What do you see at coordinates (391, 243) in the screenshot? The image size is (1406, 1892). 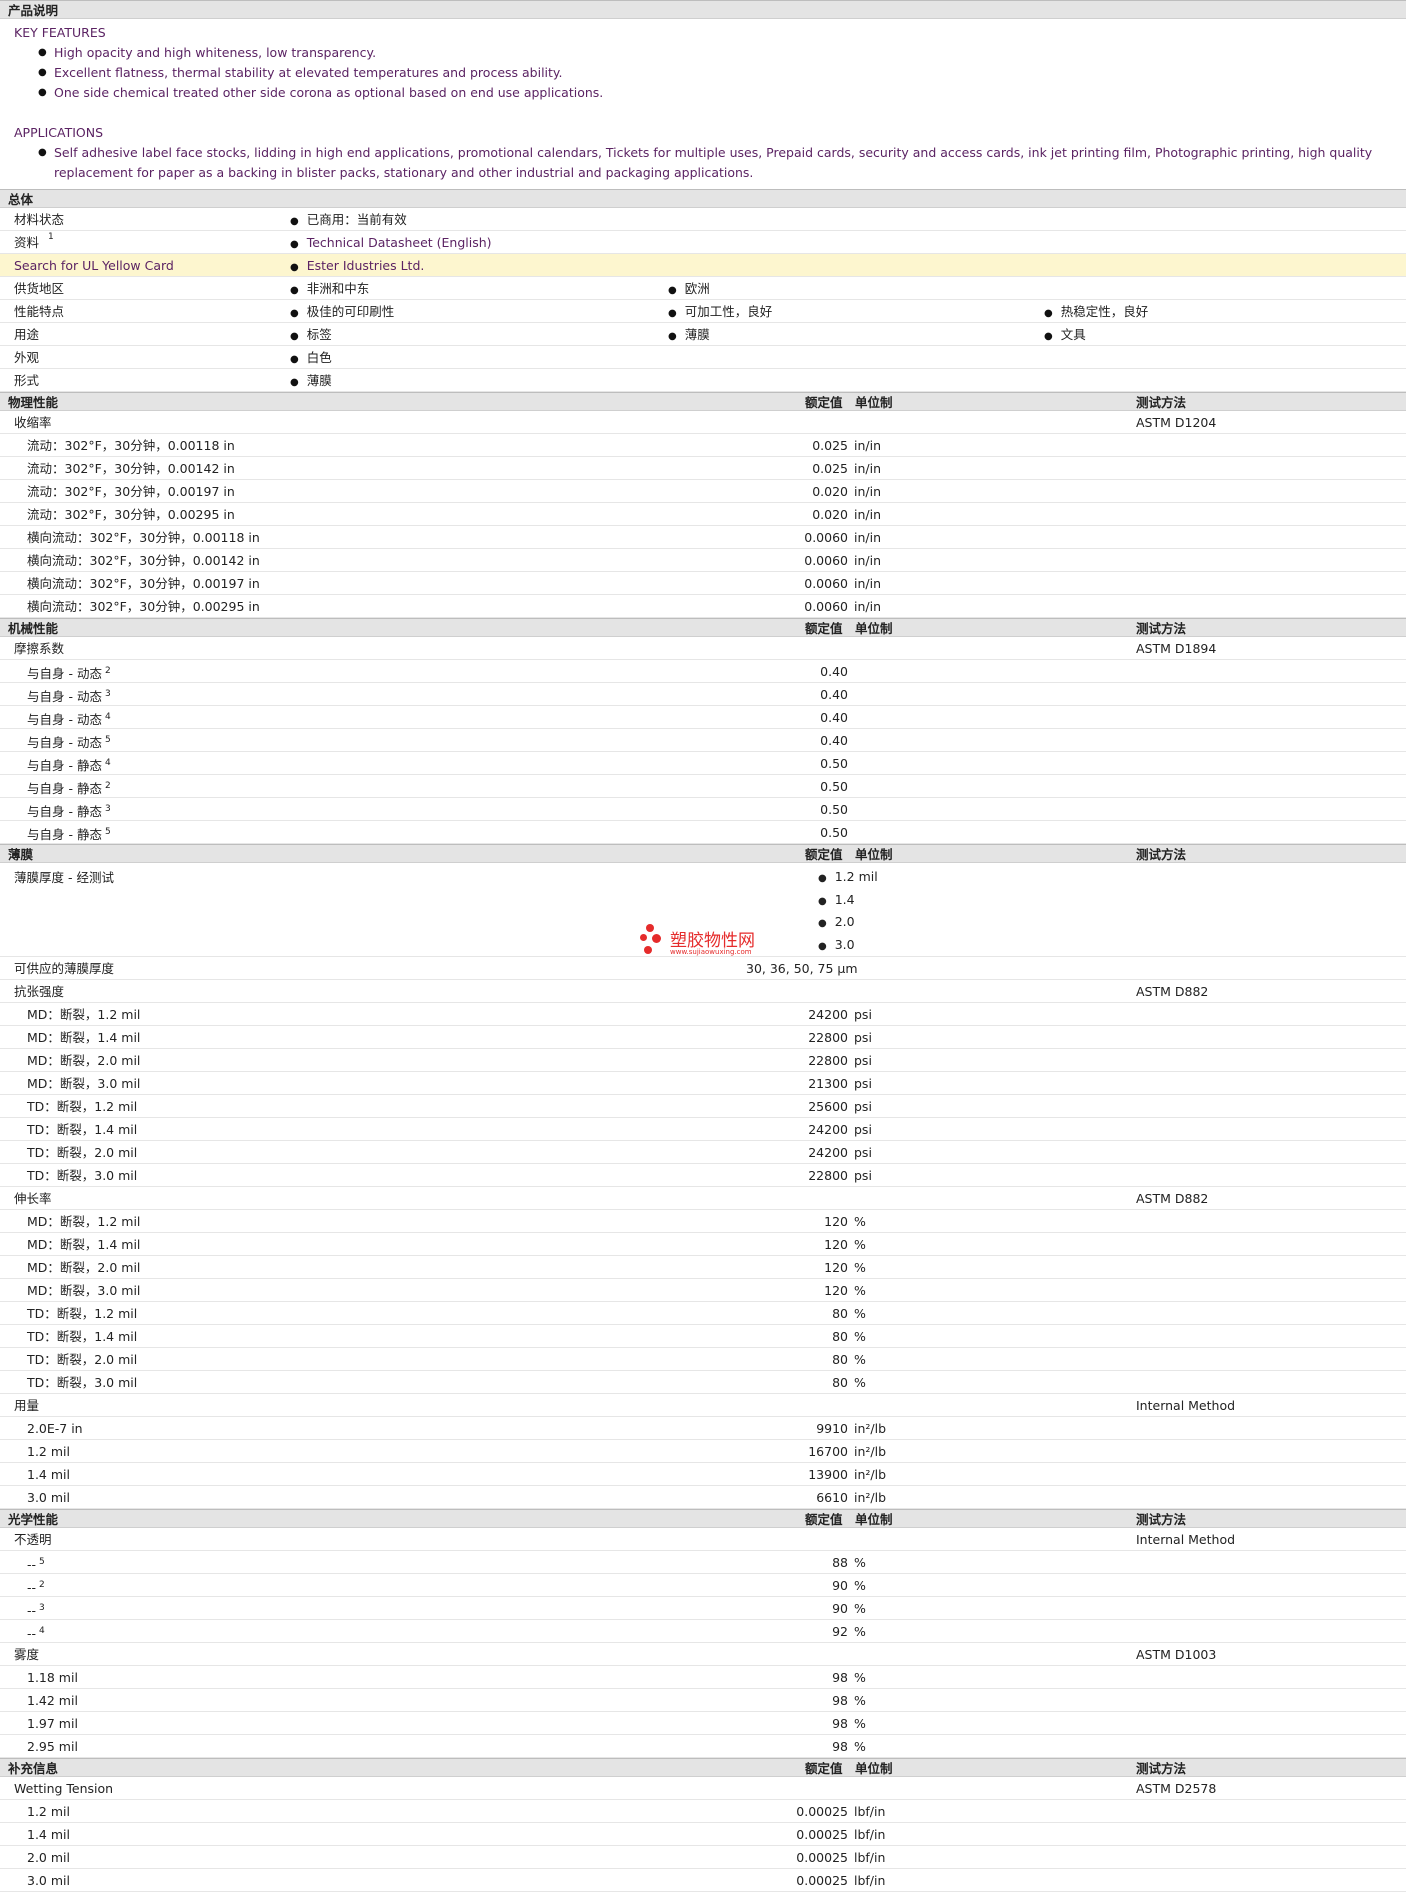 I see `general-link: Technical Datasheet (English)` at bounding box center [391, 243].